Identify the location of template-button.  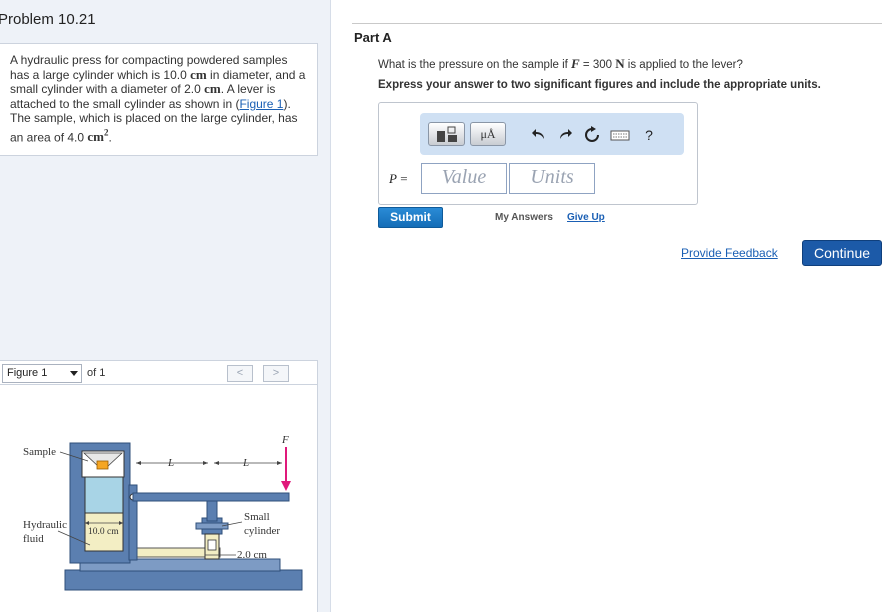
(446, 134).